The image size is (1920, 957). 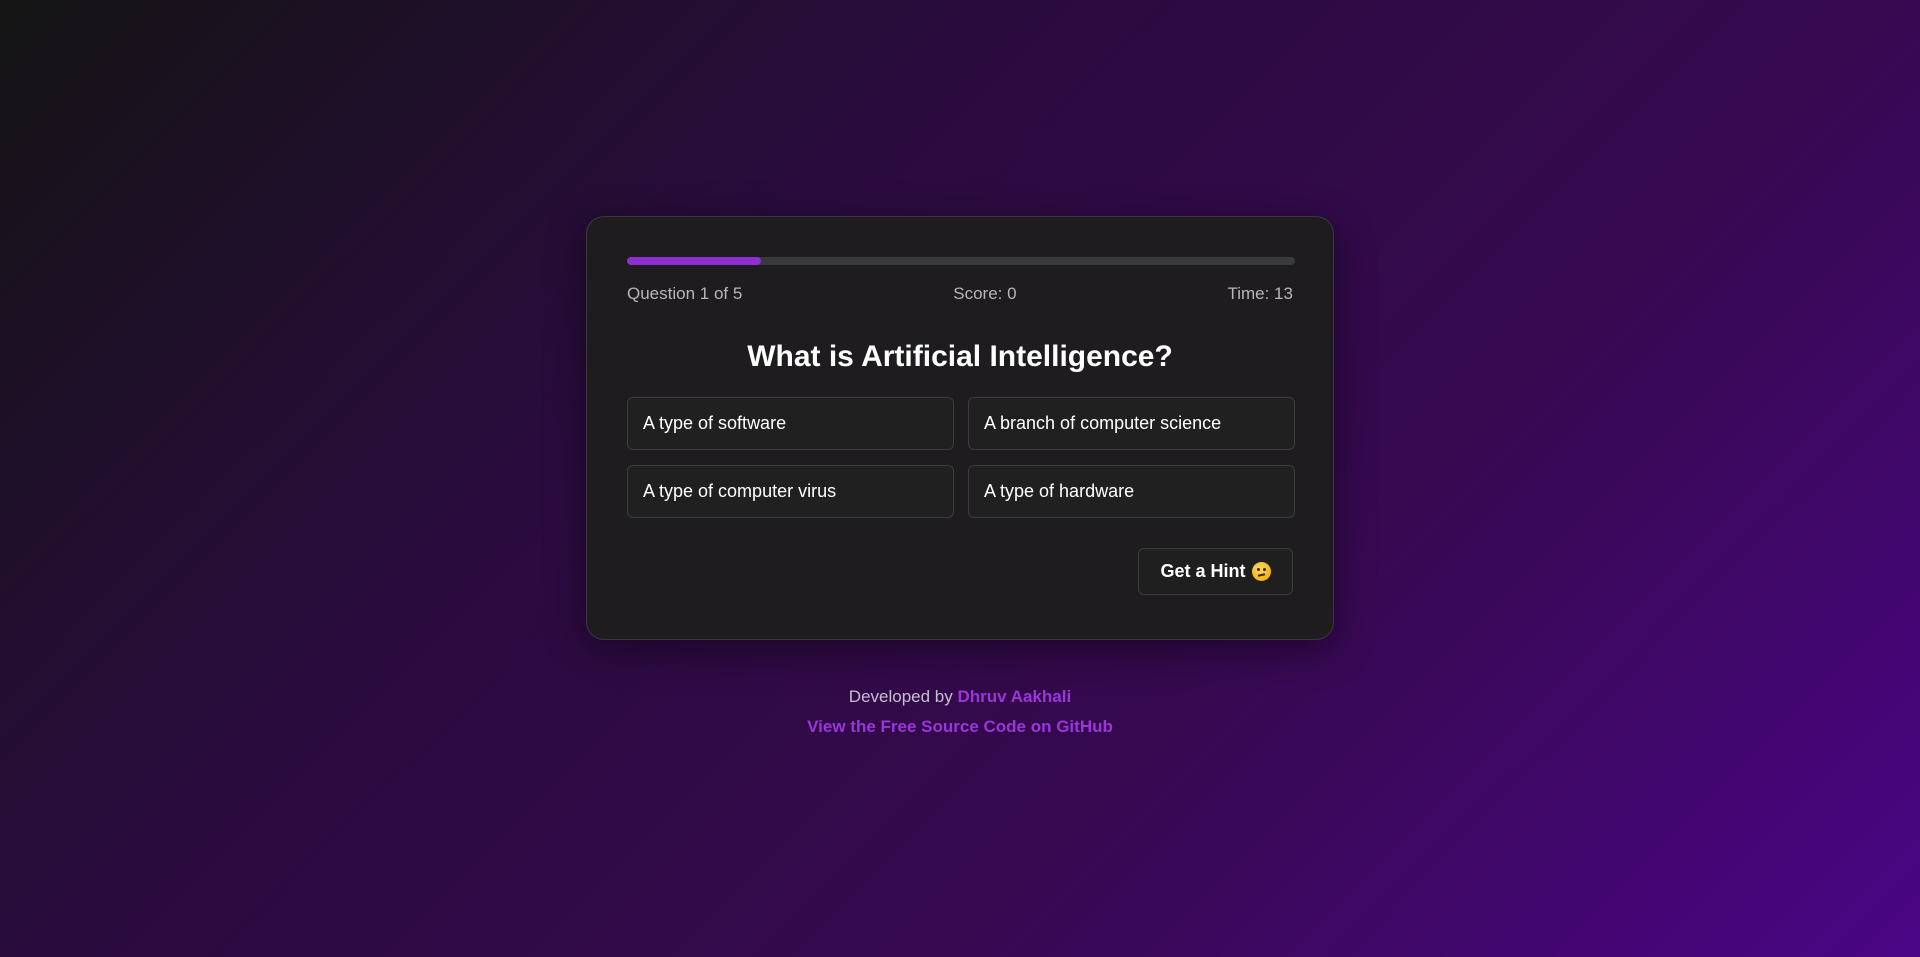 What do you see at coordinates (1015, 696) in the screenshot?
I see `author-link: Dhruv Aakhali` at bounding box center [1015, 696].